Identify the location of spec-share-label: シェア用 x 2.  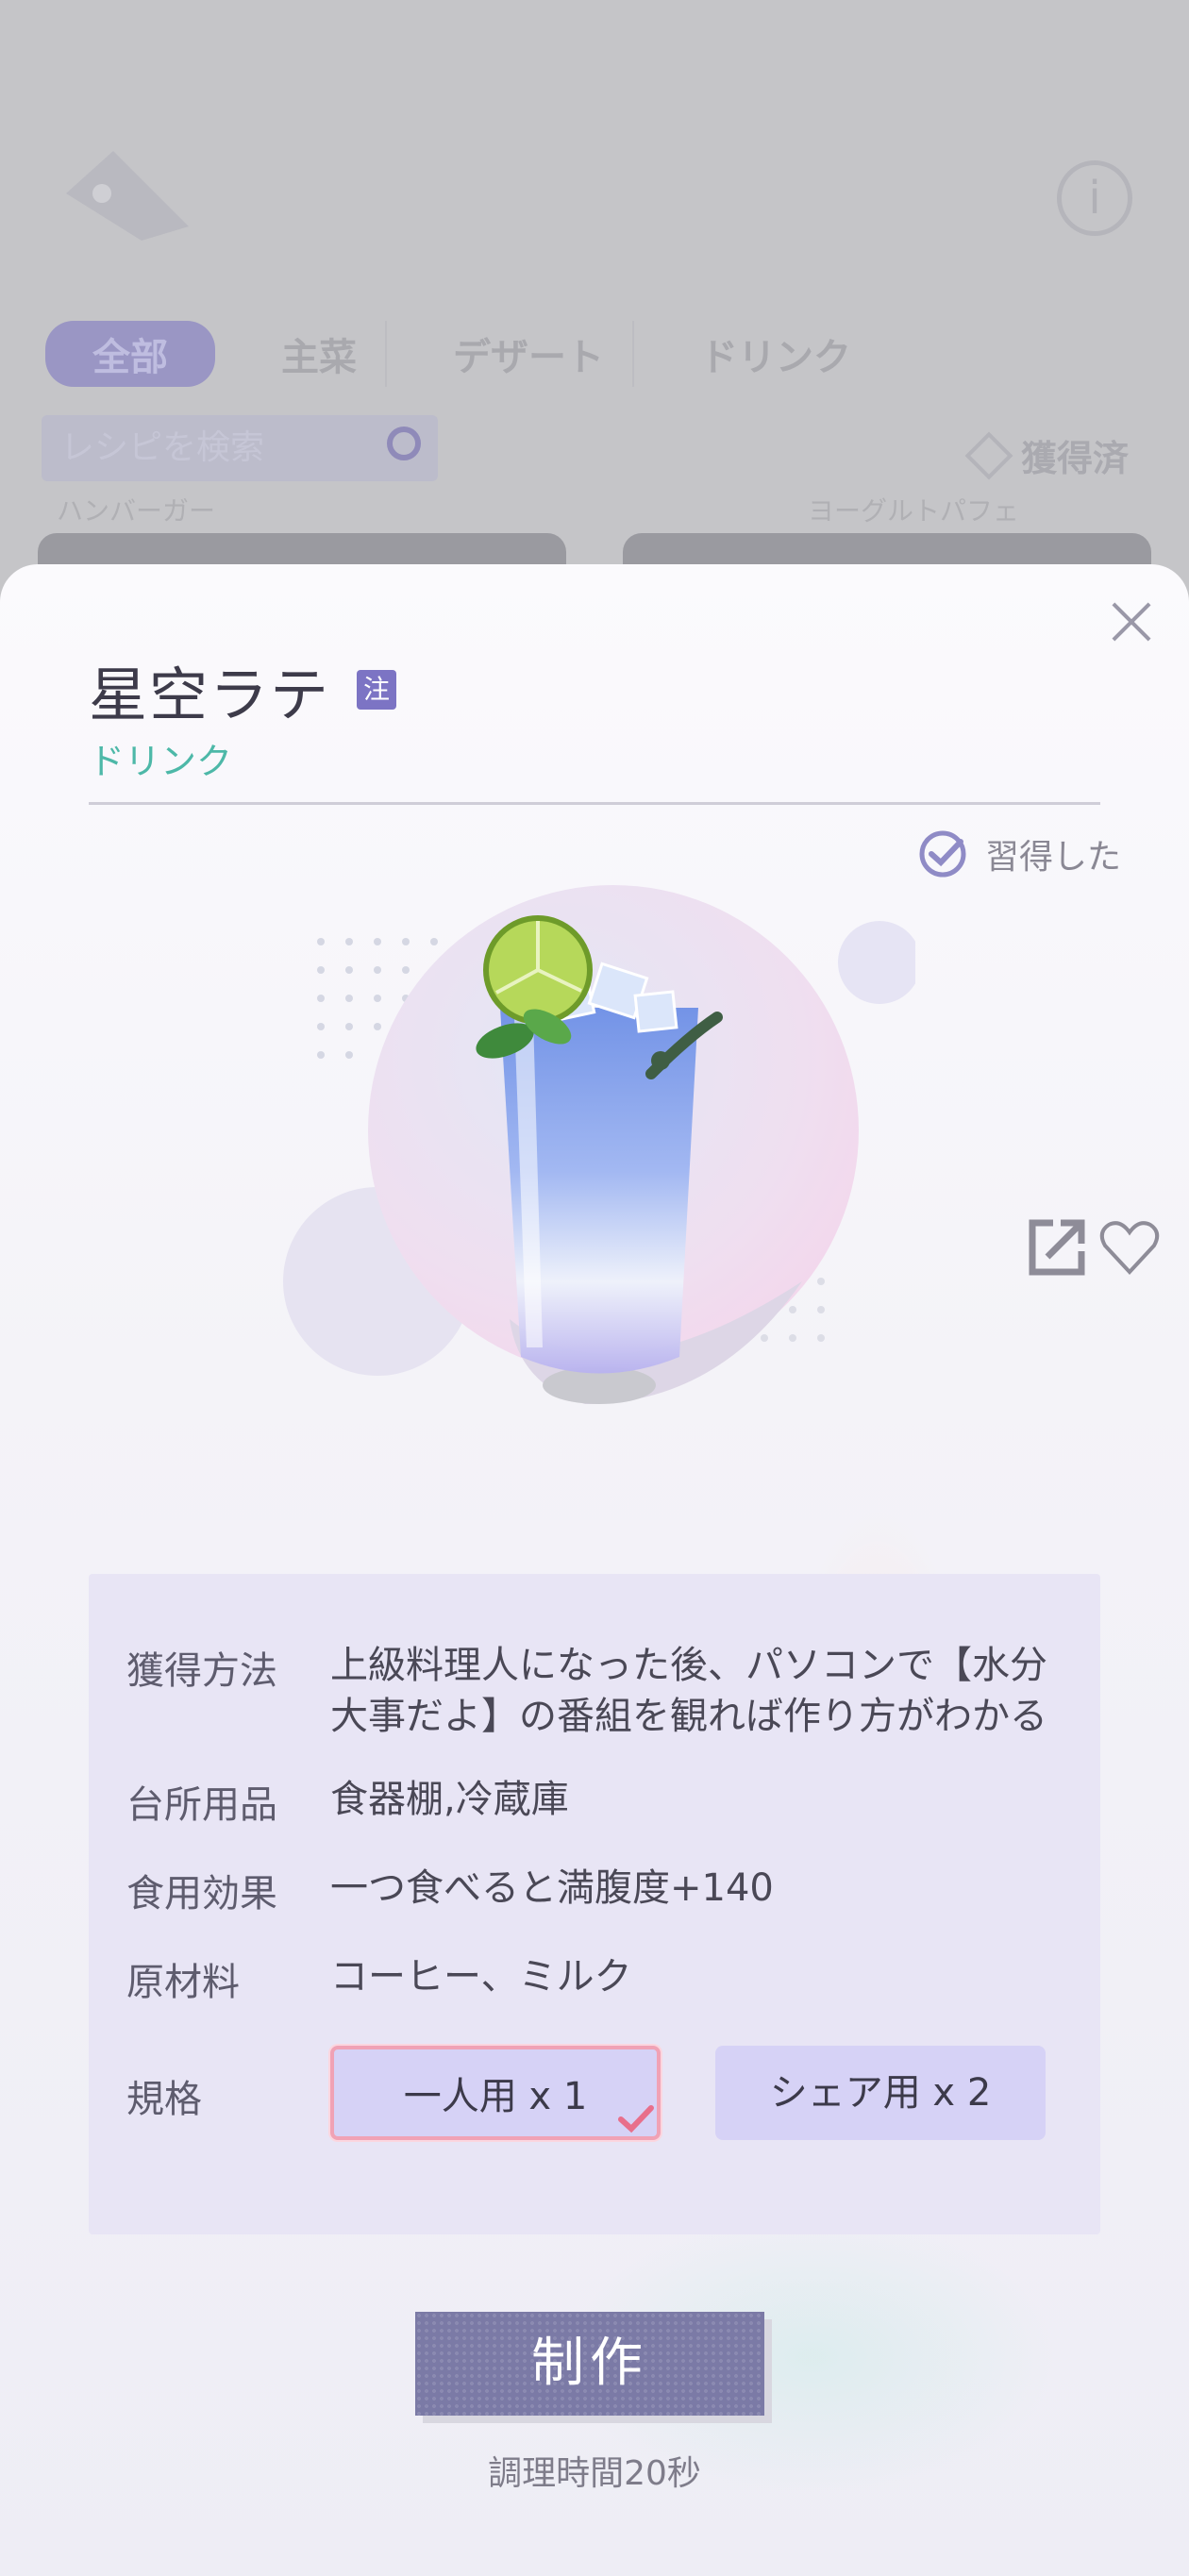
(880, 2093).